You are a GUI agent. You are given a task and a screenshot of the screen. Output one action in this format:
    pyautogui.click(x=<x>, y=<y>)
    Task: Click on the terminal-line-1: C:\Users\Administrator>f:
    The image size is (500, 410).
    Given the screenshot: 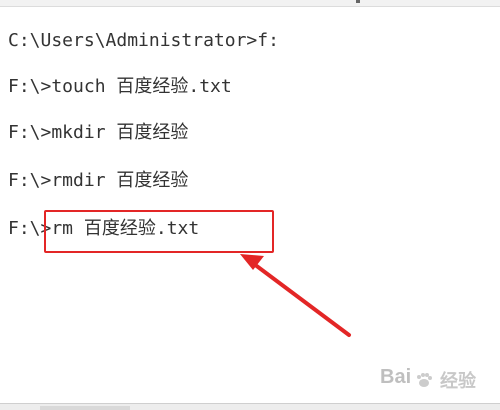 What is the action you would take?
    pyautogui.click(x=143, y=40)
    